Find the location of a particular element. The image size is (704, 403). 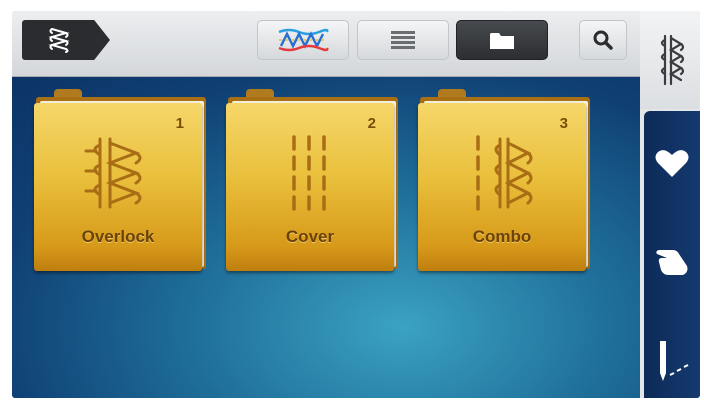

search-icon is located at coordinates (603, 40).